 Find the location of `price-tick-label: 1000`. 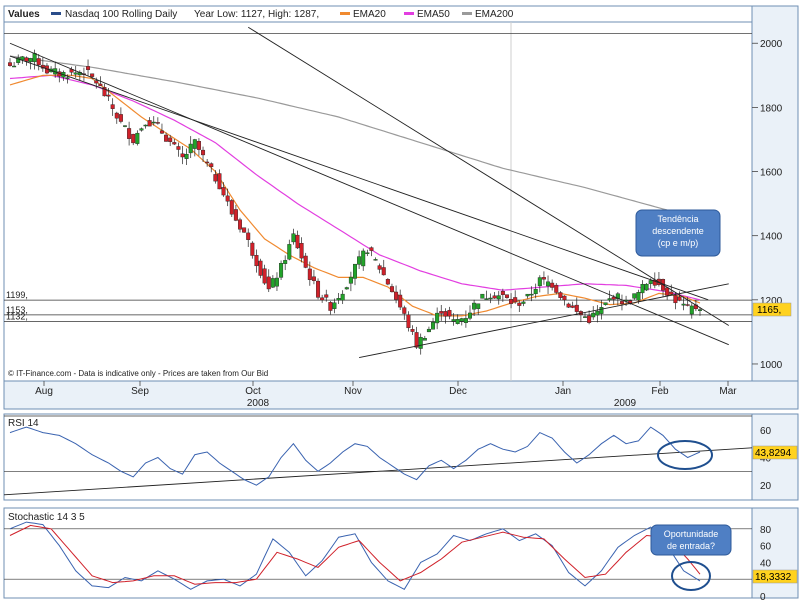

price-tick-label: 1000 is located at coordinates (771, 365).